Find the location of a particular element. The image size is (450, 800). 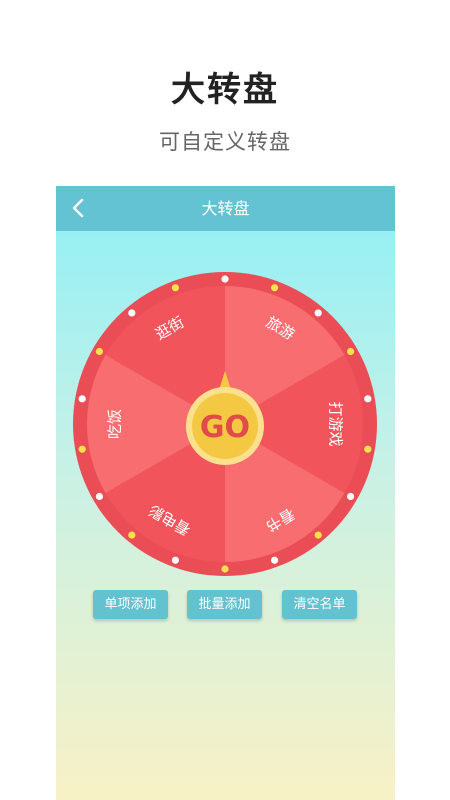

wheel-segment-label: 吃饭 is located at coordinates (115, 424).